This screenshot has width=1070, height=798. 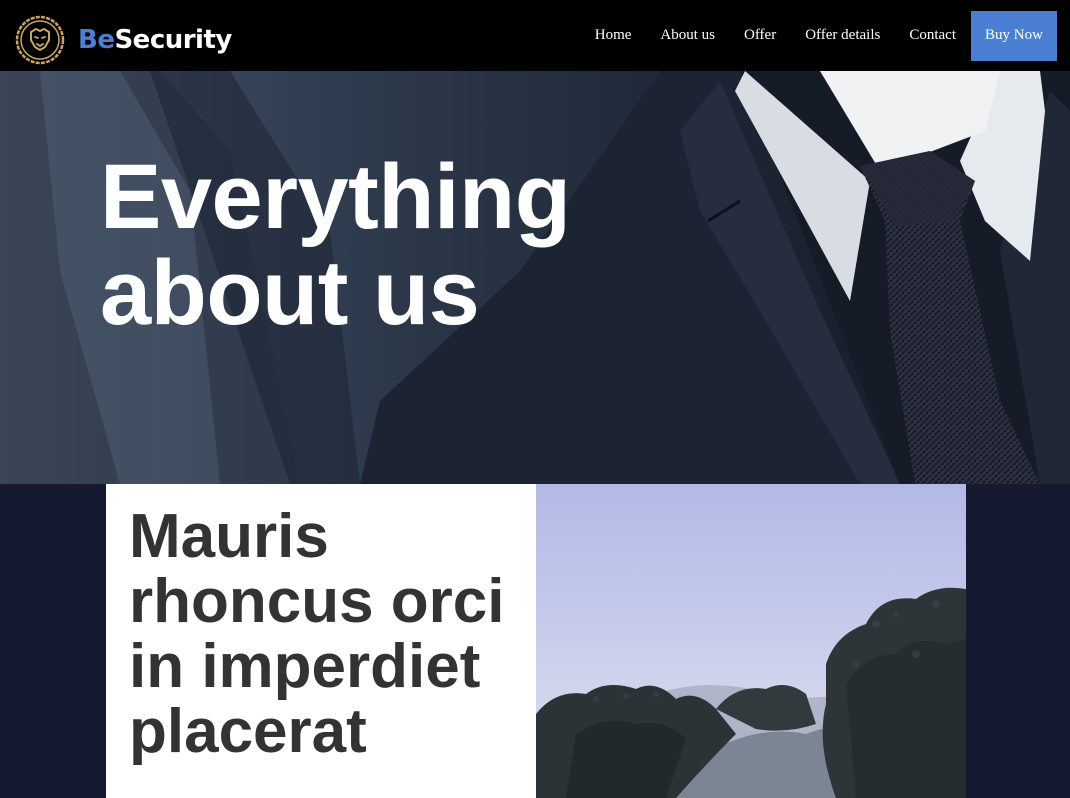 What do you see at coordinates (760, 35) in the screenshot?
I see `nav-item-offer: Offer` at bounding box center [760, 35].